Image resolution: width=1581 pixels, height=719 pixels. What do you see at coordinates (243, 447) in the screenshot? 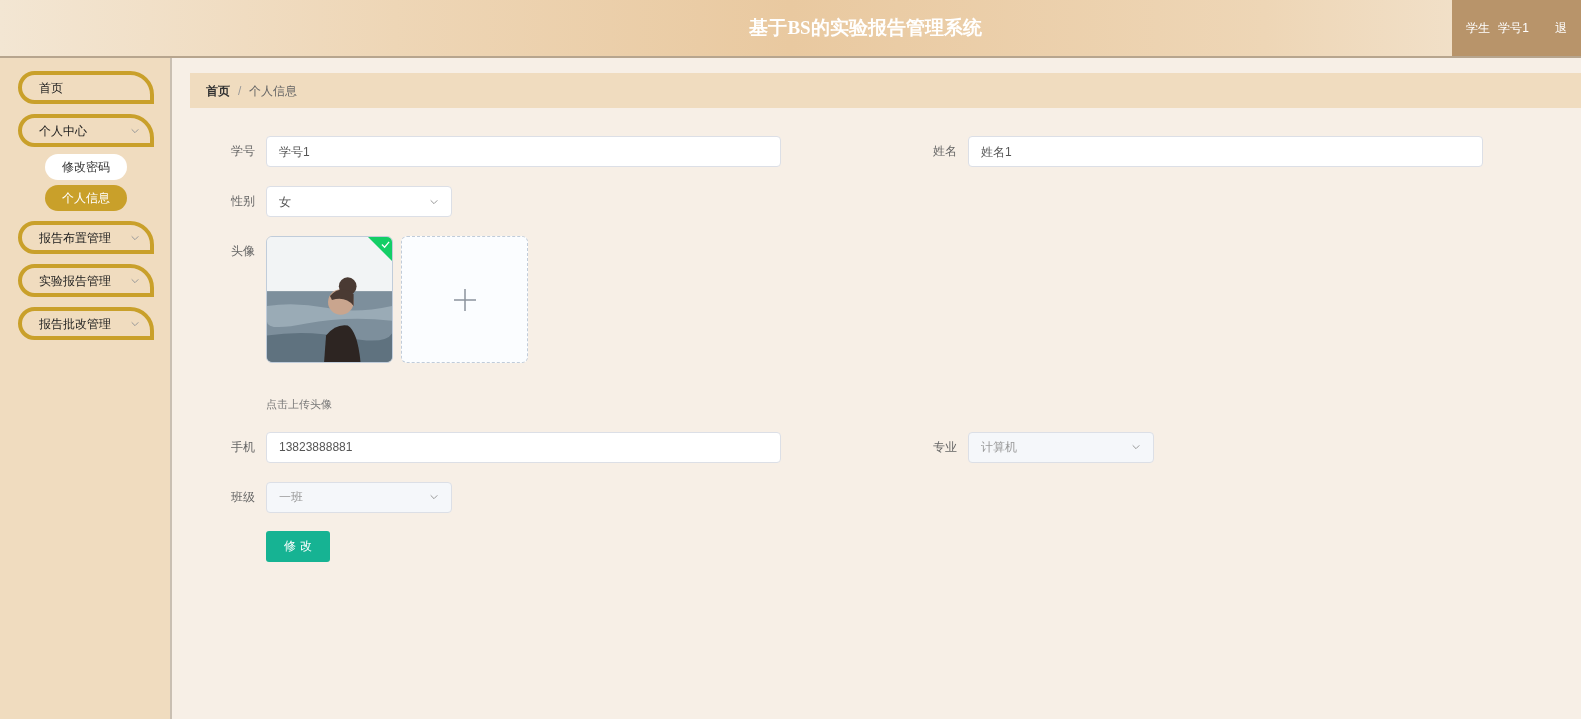
I see `field-label: 手机` at bounding box center [243, 447].